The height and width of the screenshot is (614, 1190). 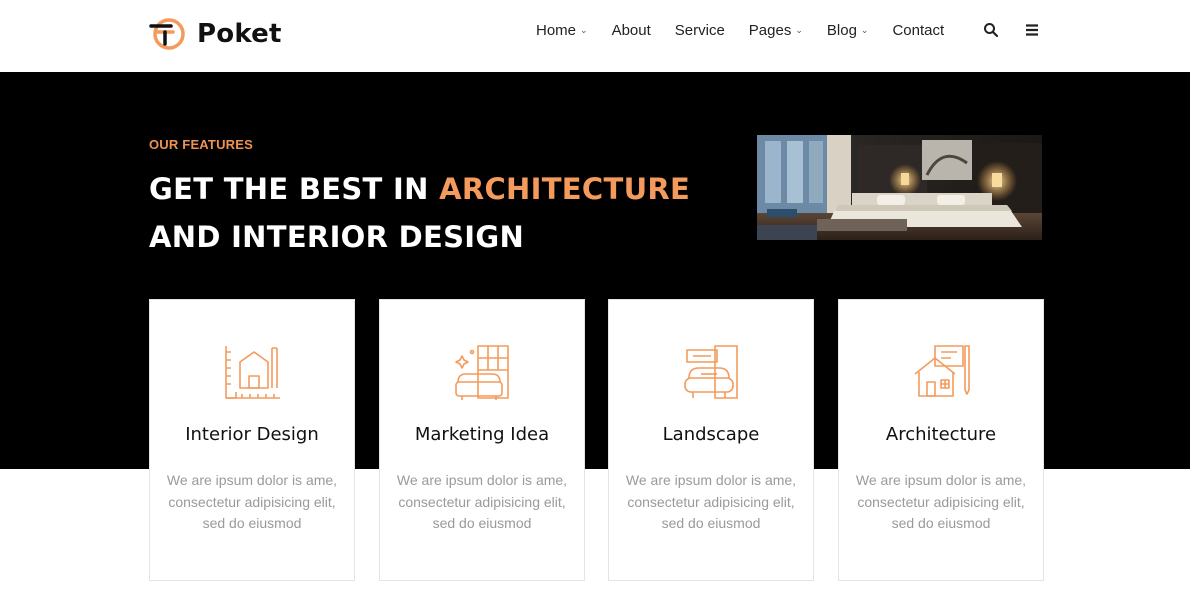 What do you see at coordinates (239, 34) in the screenshot?
I see `brand-name: Poket` at bounding box center [239, 34].